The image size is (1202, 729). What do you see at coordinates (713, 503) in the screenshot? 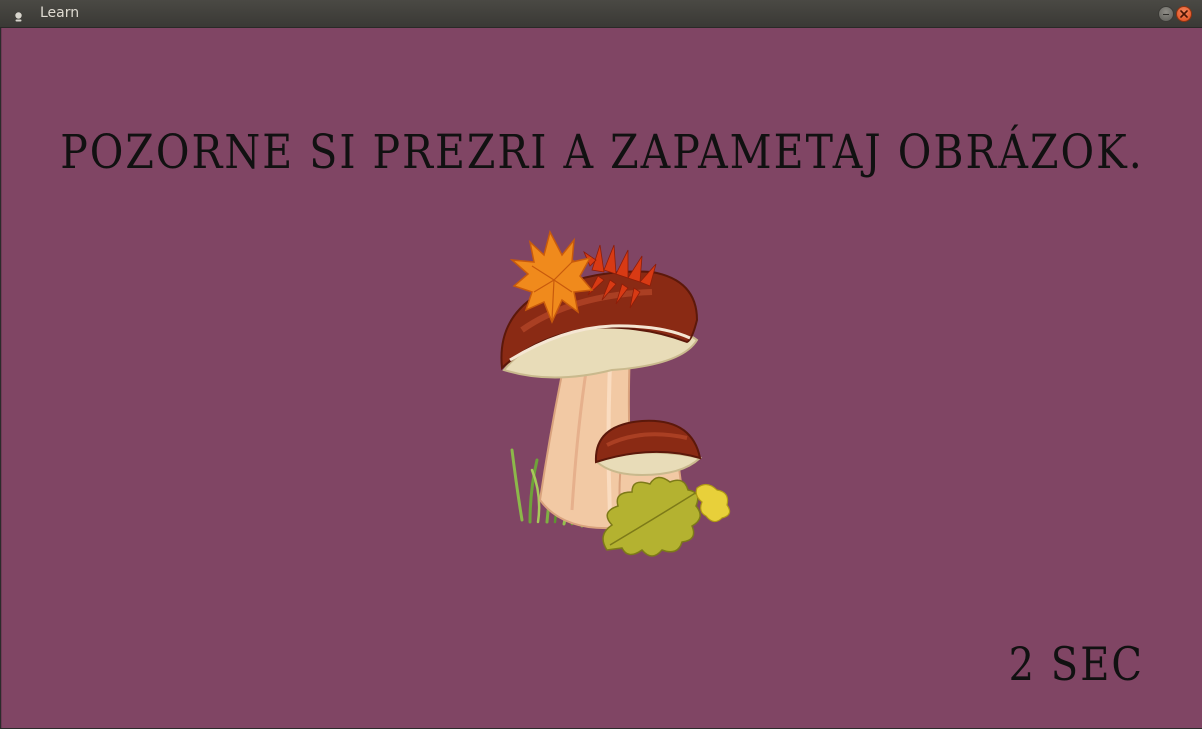
I see `small-leaf` at bounding box center [713, 503].